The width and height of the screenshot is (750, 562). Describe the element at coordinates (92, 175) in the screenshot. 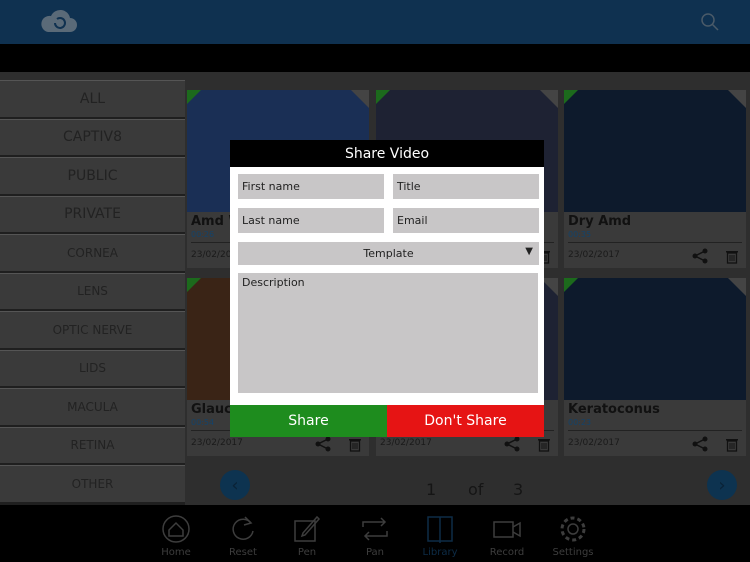

I see `sidebar-item-public: PUBLIC` at that location.